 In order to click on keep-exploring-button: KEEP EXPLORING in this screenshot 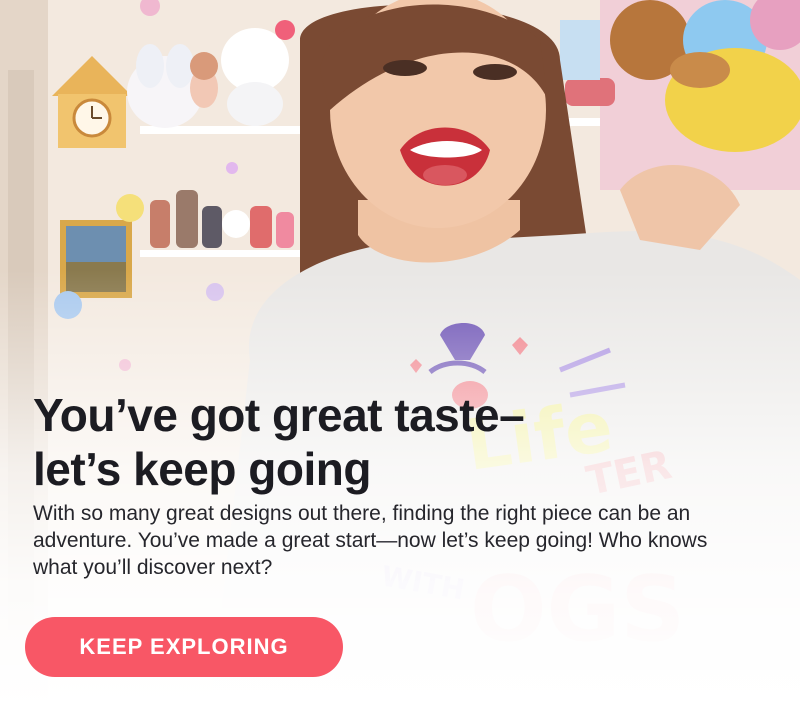, I will do `click(184, 647)`.